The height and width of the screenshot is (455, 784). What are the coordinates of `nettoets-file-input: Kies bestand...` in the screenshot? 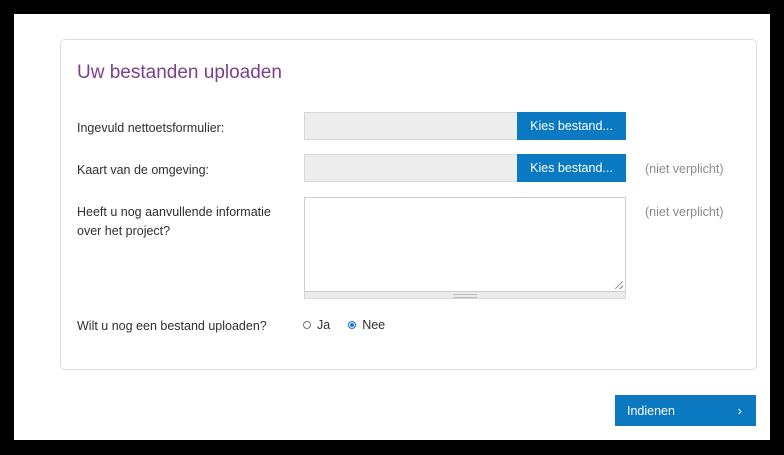 It's located at (465, 126).